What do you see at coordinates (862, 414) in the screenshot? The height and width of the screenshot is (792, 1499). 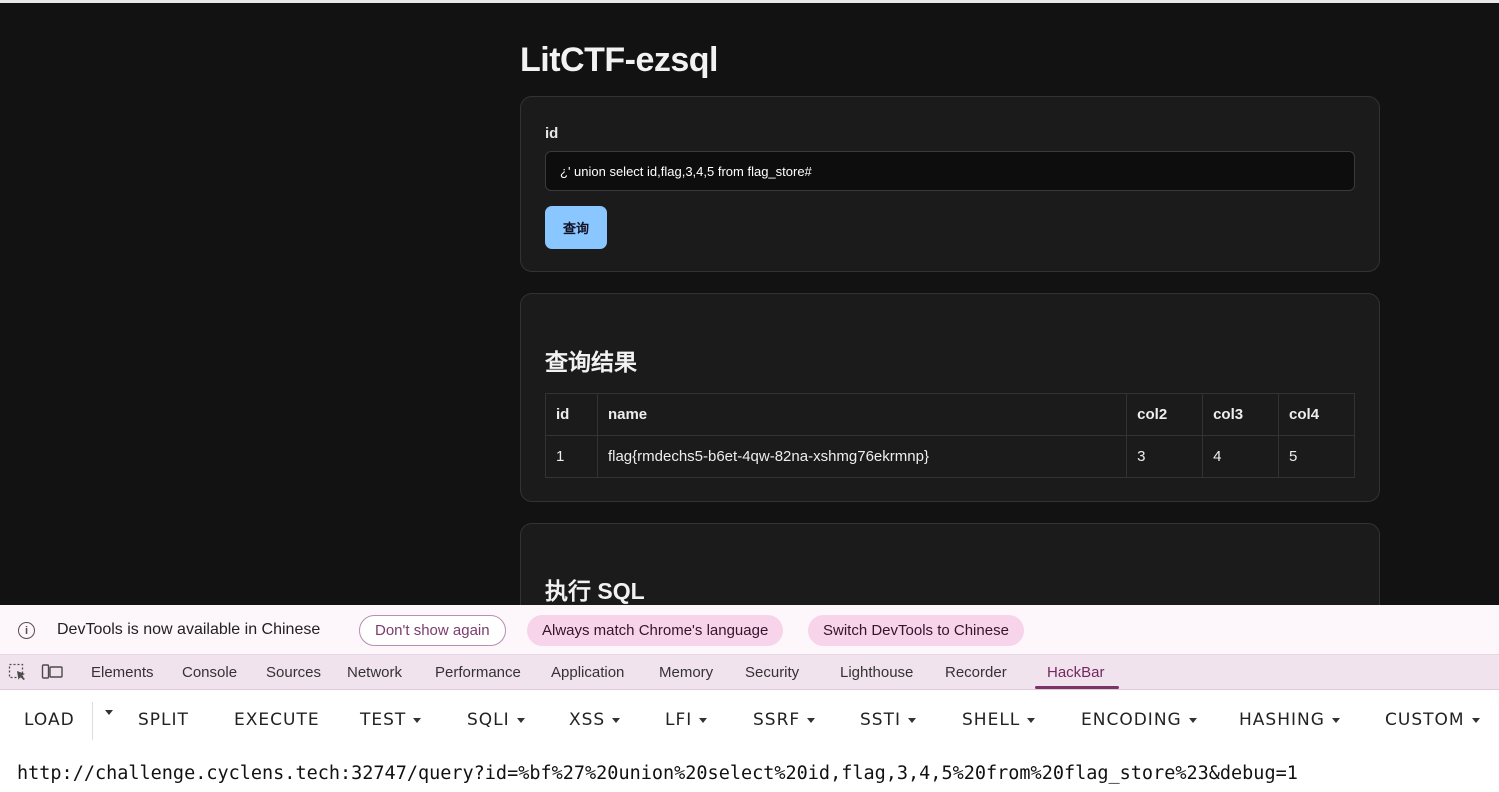 I see `column-header-name: name` at bounding box center [862, 414].